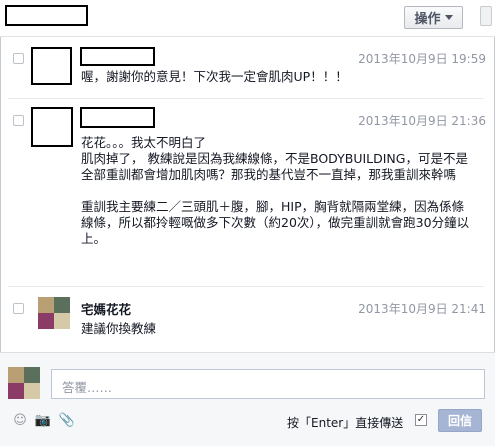 Image resolution: width=495 pixels, height=446 pixels. What do you see at coordinates (119, 328) in the screenshot?
I see `message-text: 建議你換教練` at bounding box center [119, 328].